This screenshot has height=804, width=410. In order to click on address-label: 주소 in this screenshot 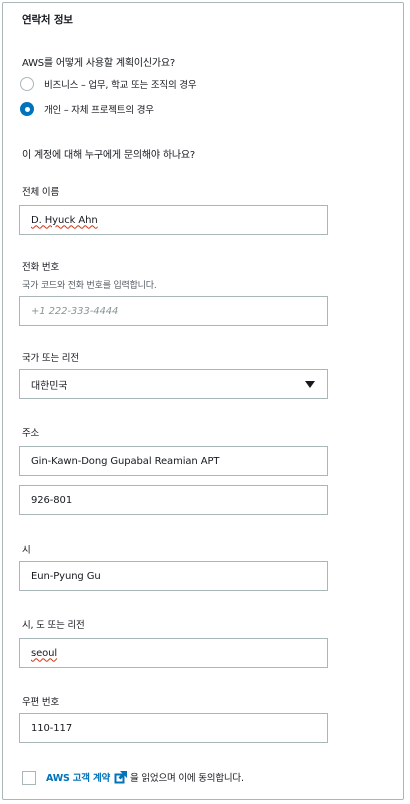, I will do `click(31, 433)`.